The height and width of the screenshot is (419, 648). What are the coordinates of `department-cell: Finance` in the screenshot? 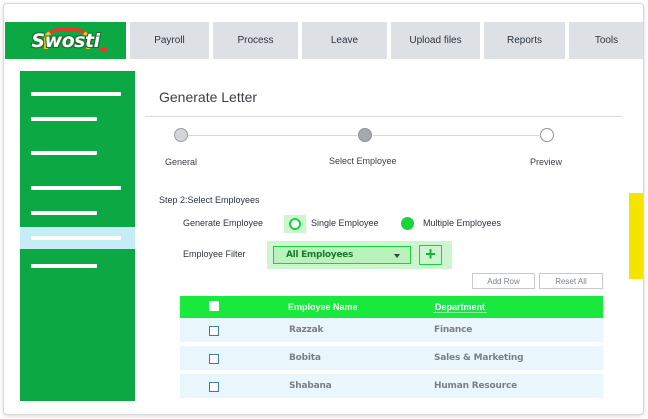 It's located at (453, 330).